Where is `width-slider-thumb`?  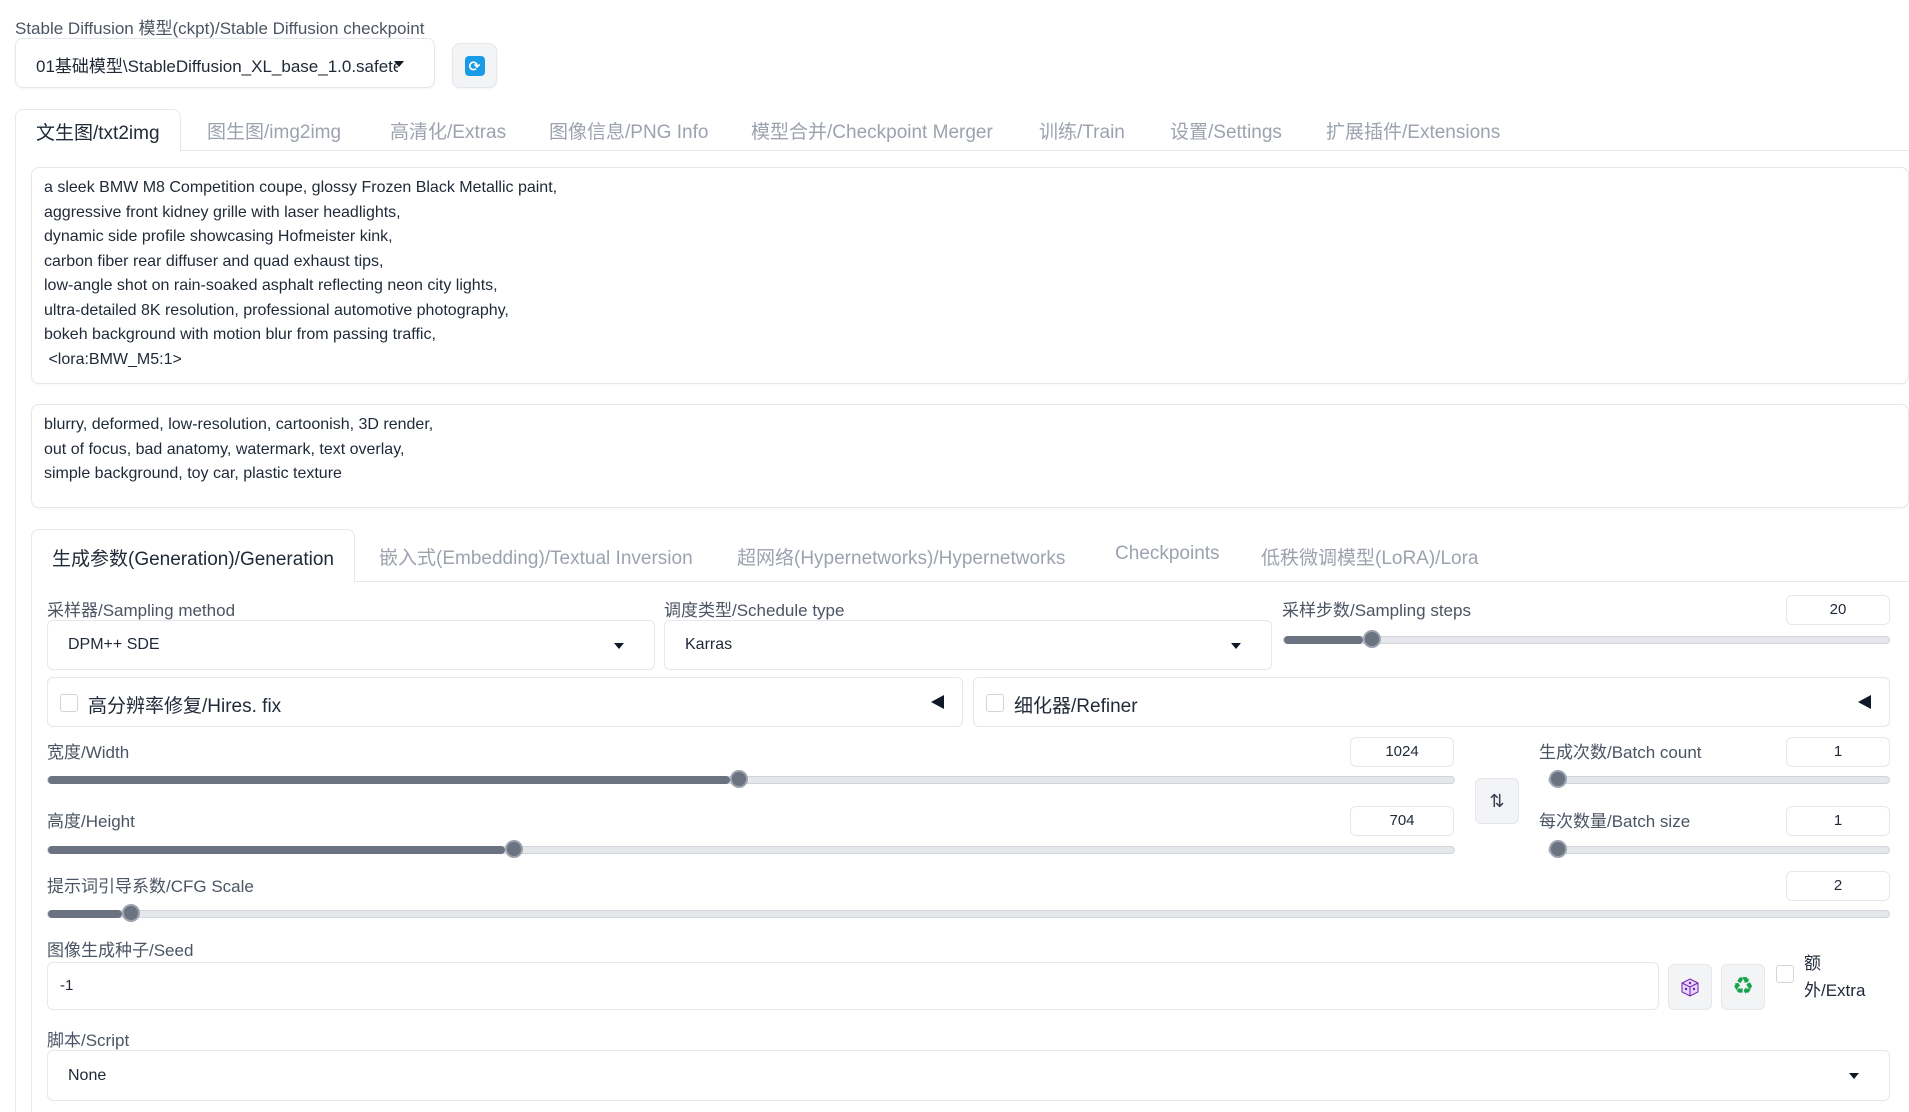
width-slider-thumb is located at coordinates (738, 779).